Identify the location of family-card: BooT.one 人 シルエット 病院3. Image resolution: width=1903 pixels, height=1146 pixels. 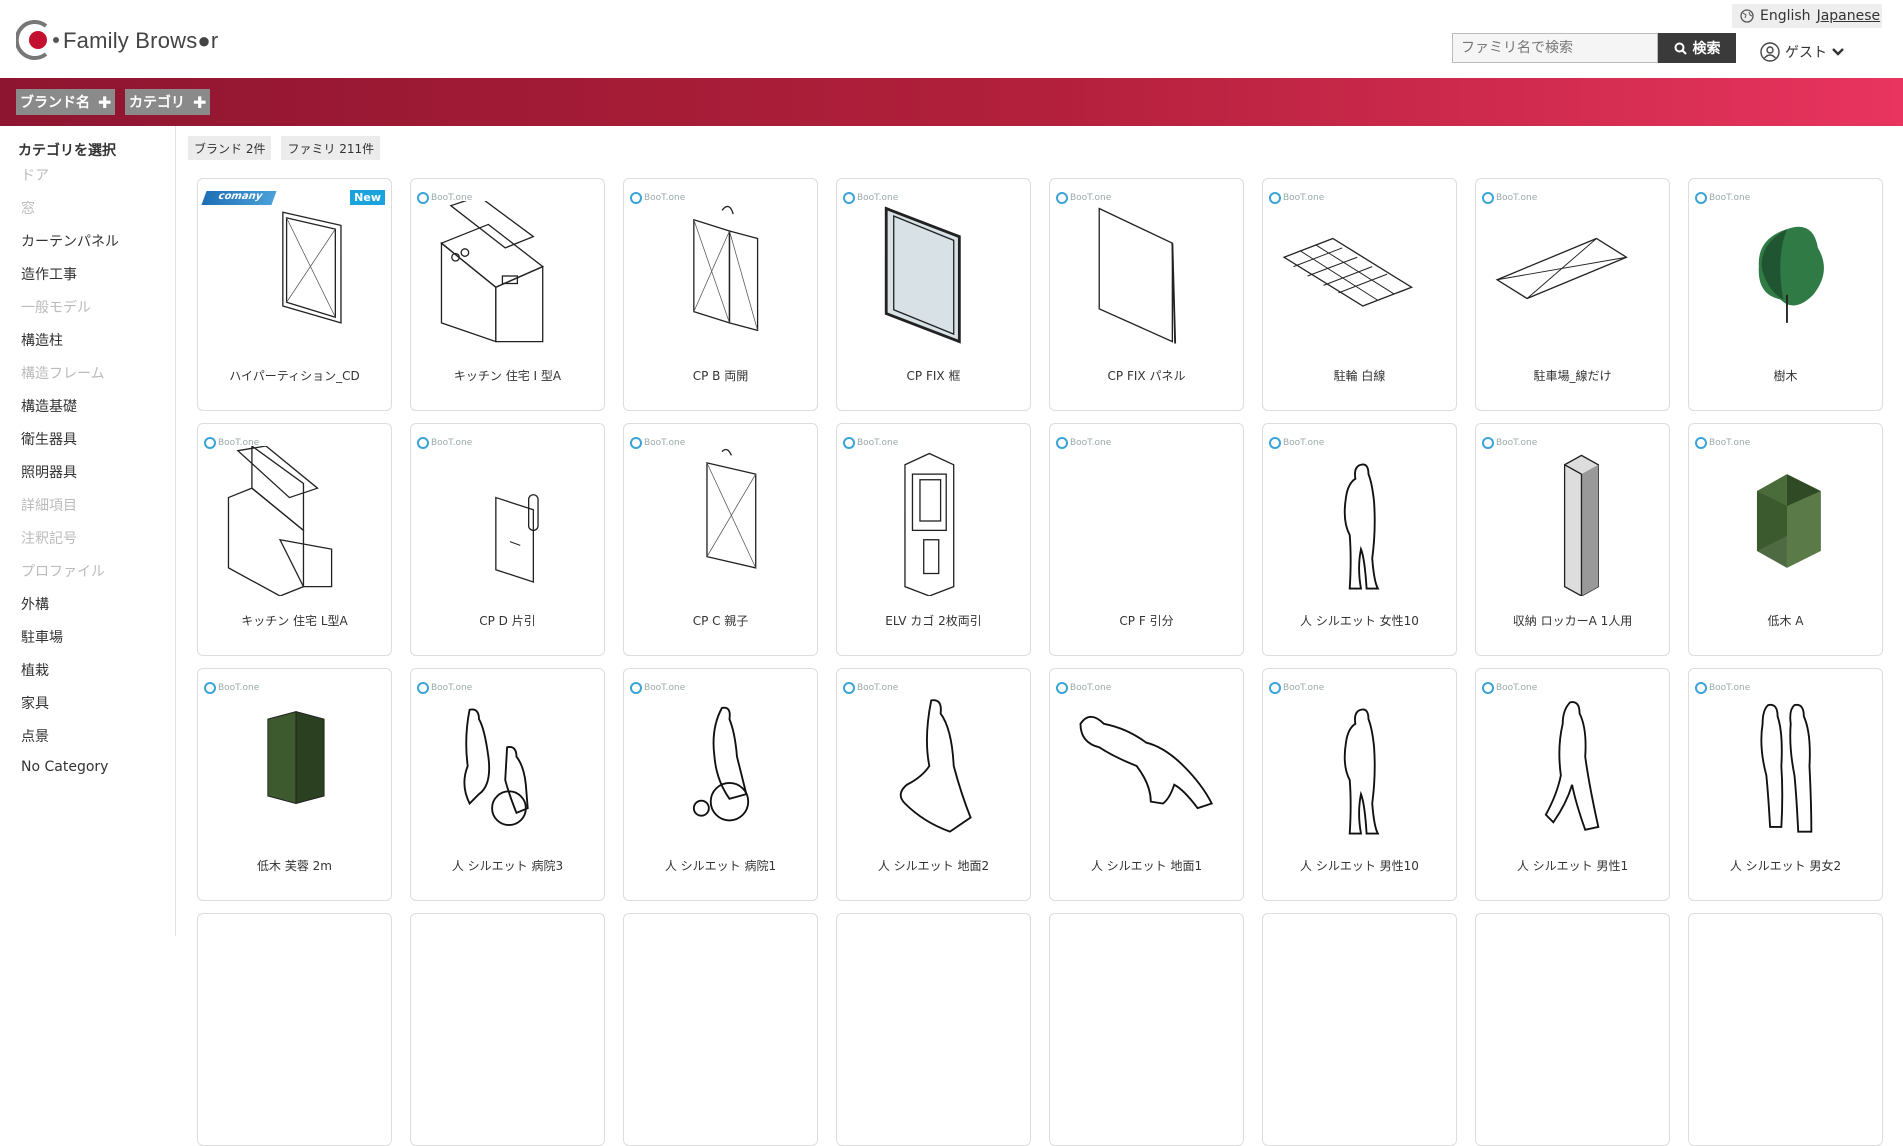
(507, 784).